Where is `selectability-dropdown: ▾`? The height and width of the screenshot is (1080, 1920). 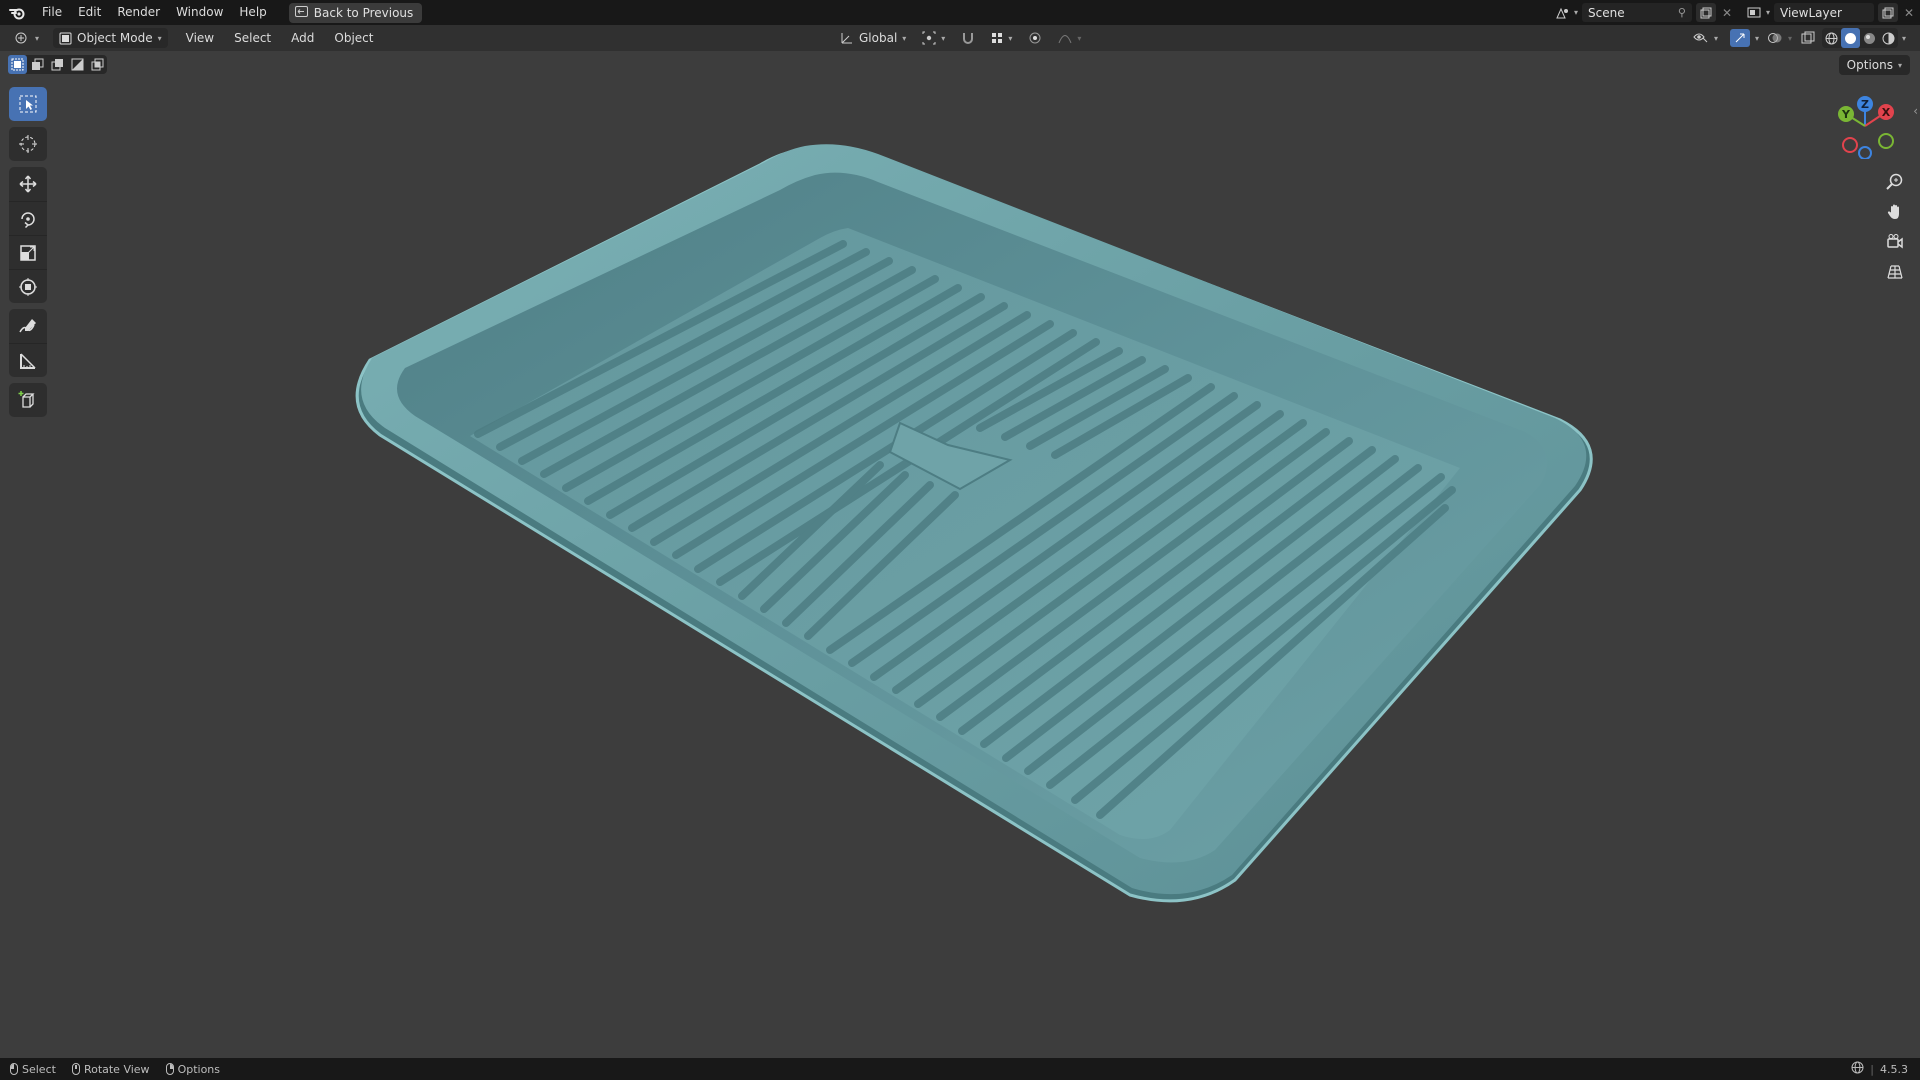
selectability-dropdown: ▾ is located at coordinates (1705, 38).